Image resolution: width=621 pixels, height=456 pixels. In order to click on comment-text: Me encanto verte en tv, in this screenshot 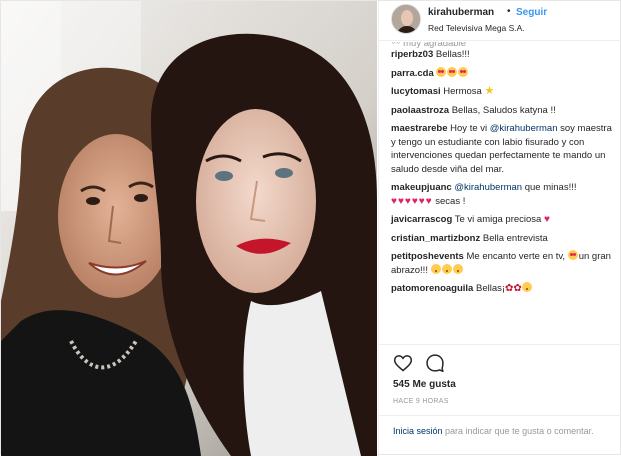, I will do `click(517, 256)`.